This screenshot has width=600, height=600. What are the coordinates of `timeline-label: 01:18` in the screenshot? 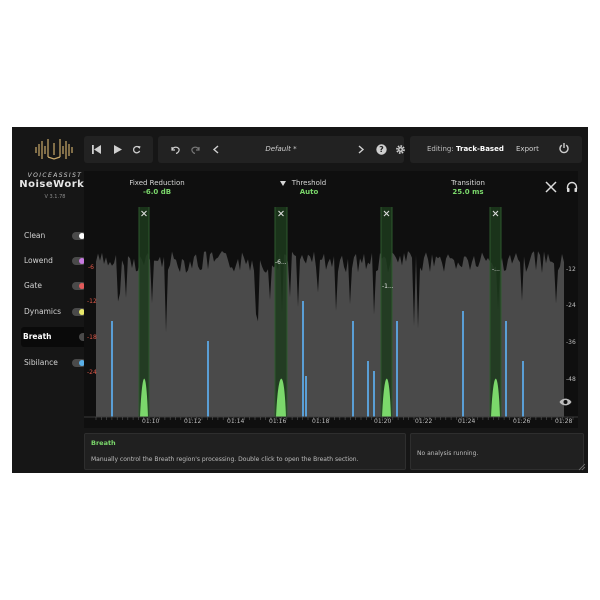 It's located at (321, 421).